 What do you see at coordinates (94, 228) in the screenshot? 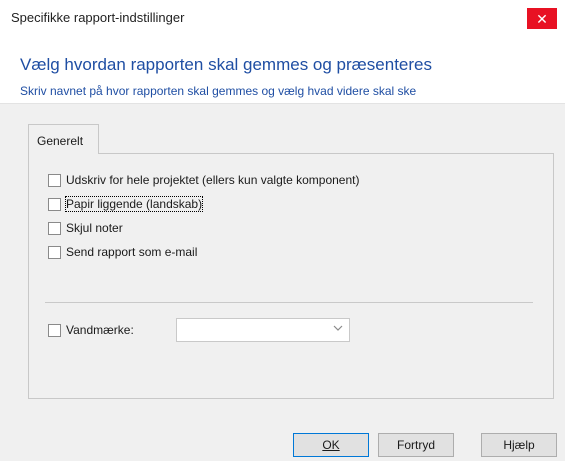
I see `option-label: Skjul noter` at bounding box center [94, 228].